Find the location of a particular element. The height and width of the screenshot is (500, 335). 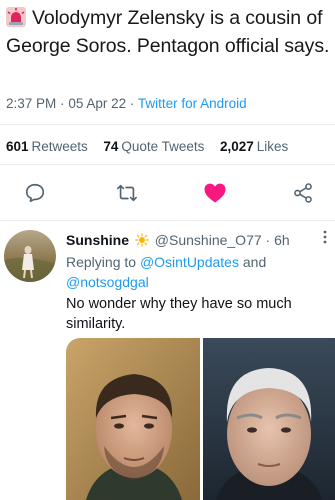

mention-link: @notsogdgal is located at coordinates (107, 282).